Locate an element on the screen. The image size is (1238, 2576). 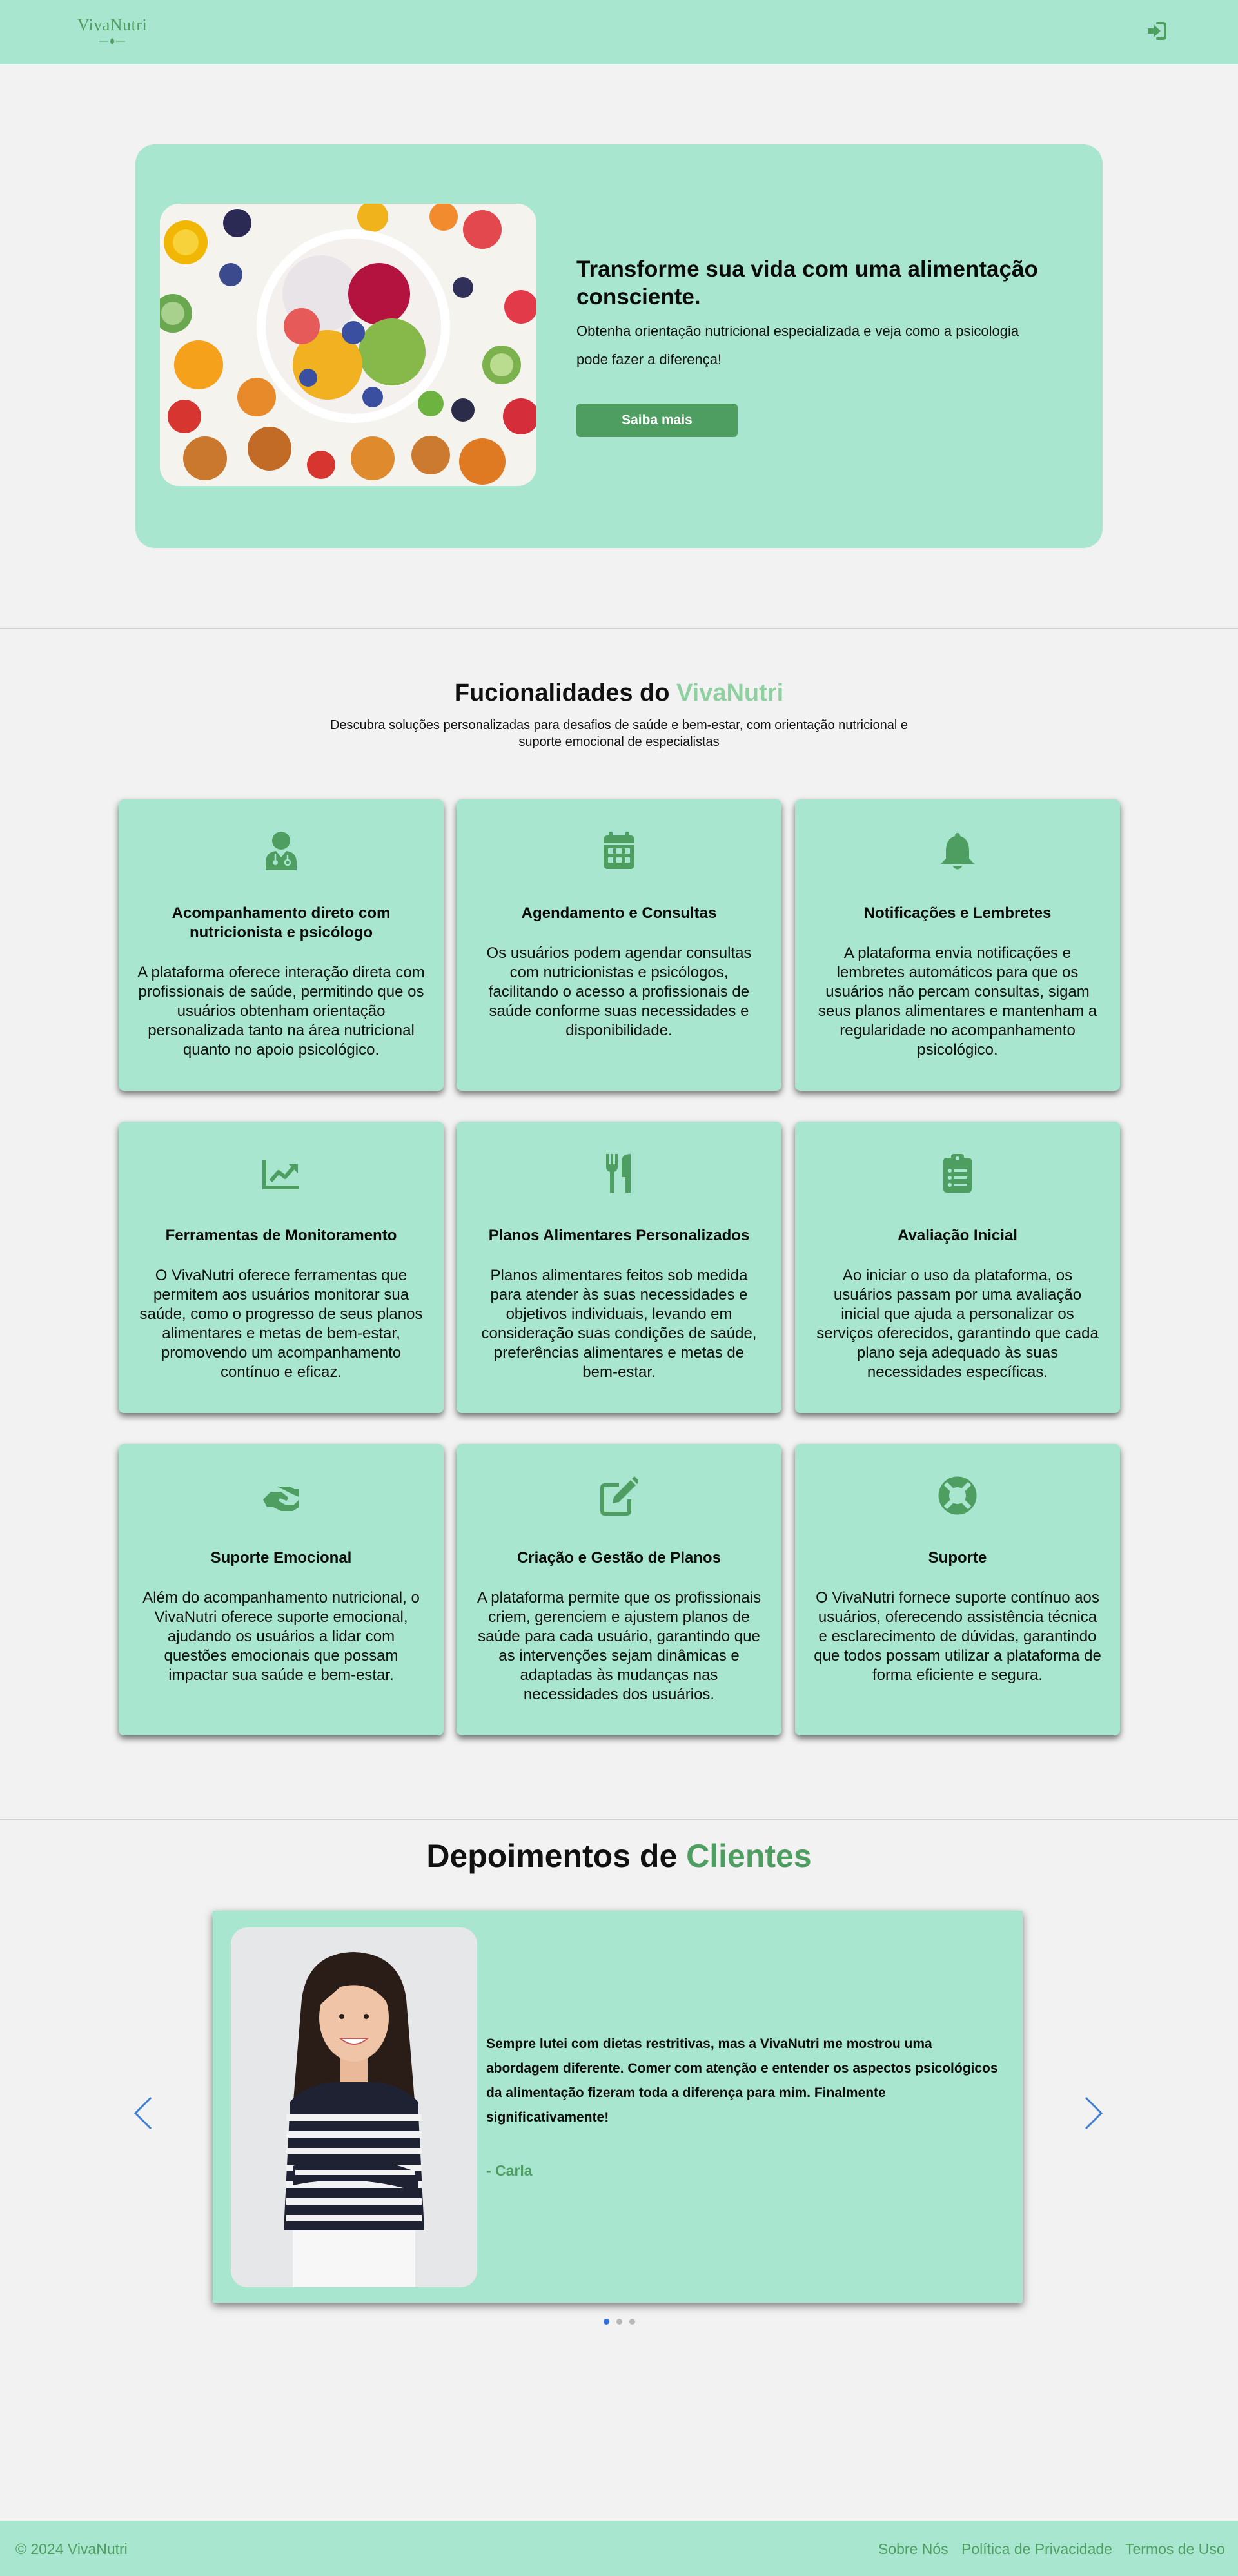
carousel-prev-button is located at coordinates (142, 2113).